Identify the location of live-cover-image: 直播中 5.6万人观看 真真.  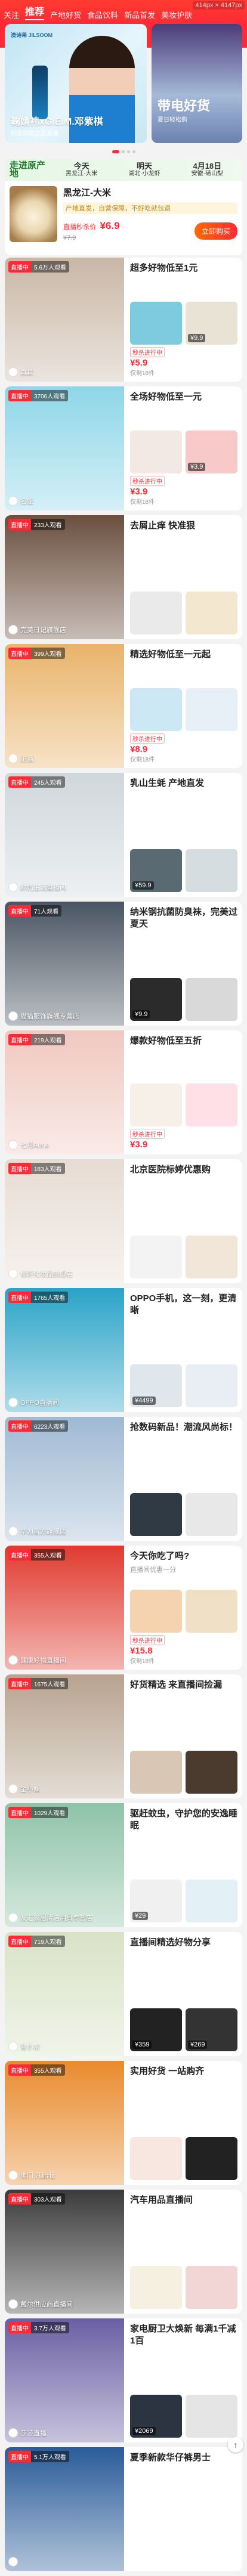
(64, 320).